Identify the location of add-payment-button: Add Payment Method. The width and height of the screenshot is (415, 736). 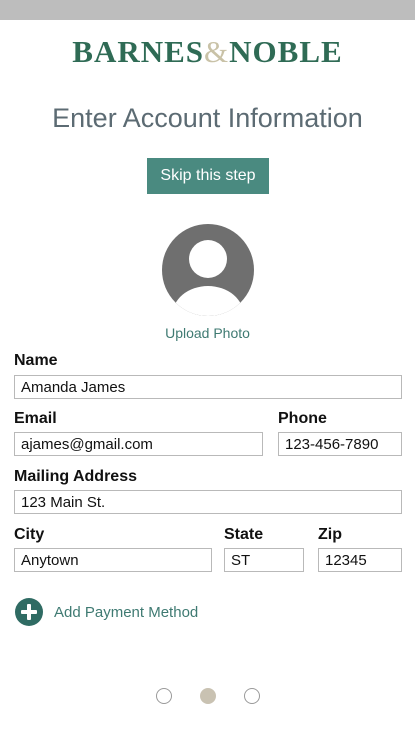
(106, 612).